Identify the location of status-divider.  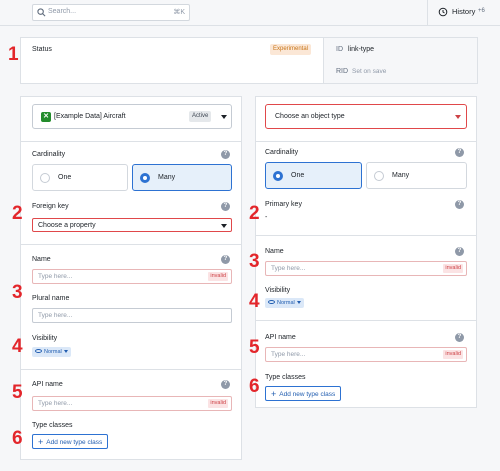
(323, 60).